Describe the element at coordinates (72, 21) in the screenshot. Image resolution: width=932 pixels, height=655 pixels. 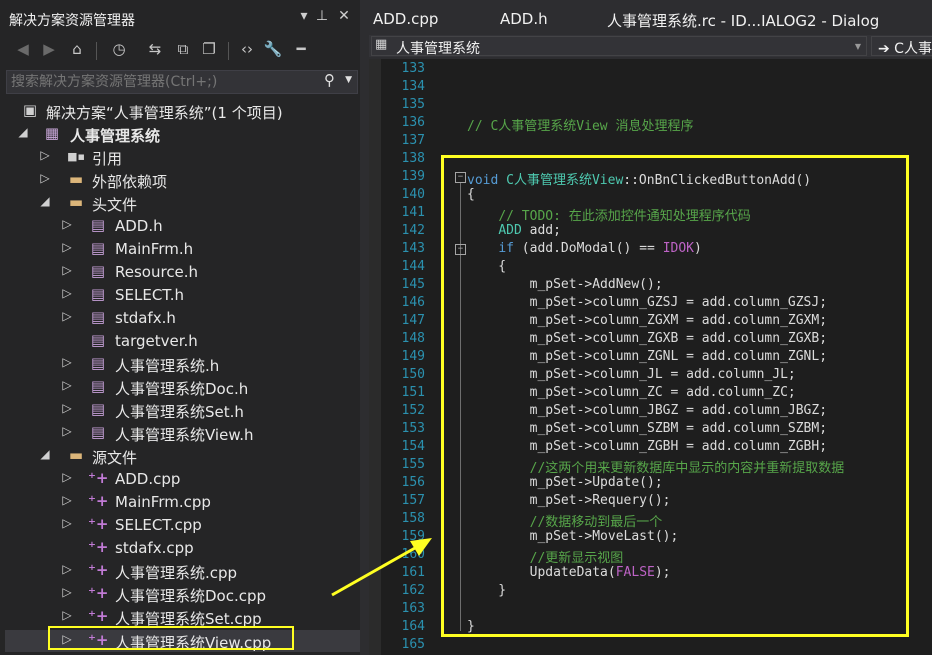
I see `panel-title: 解决方案资源管理器` at that location.